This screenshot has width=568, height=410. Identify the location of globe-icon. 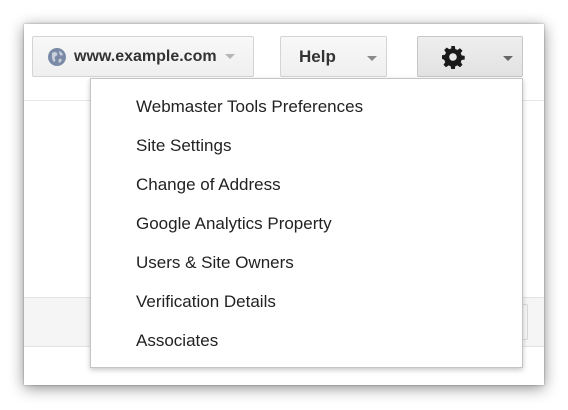
(57, 56).